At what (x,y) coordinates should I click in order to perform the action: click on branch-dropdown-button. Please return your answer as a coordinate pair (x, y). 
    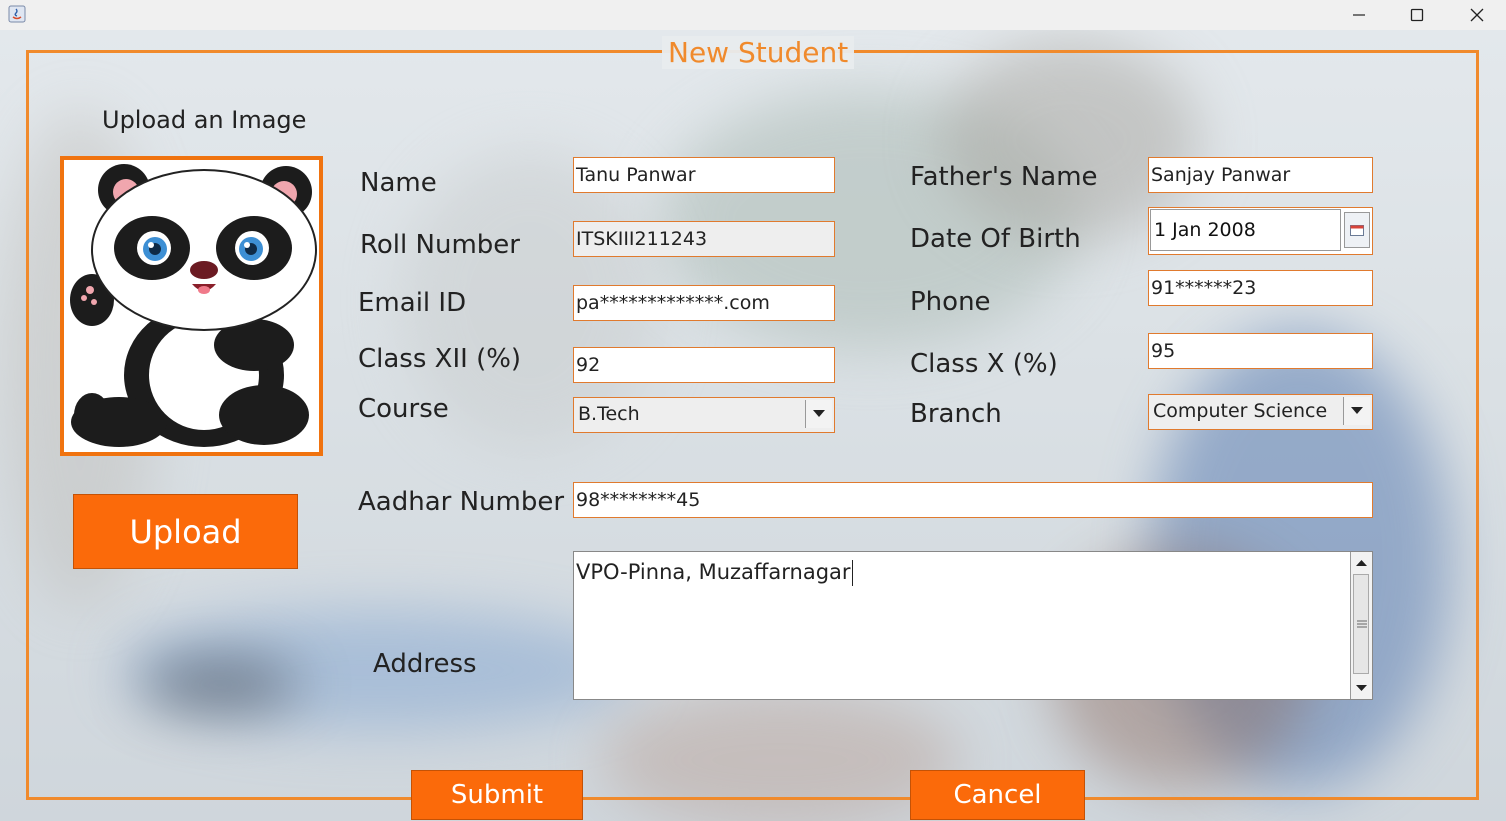
    Looking at the image, I should click on (1356, 411).